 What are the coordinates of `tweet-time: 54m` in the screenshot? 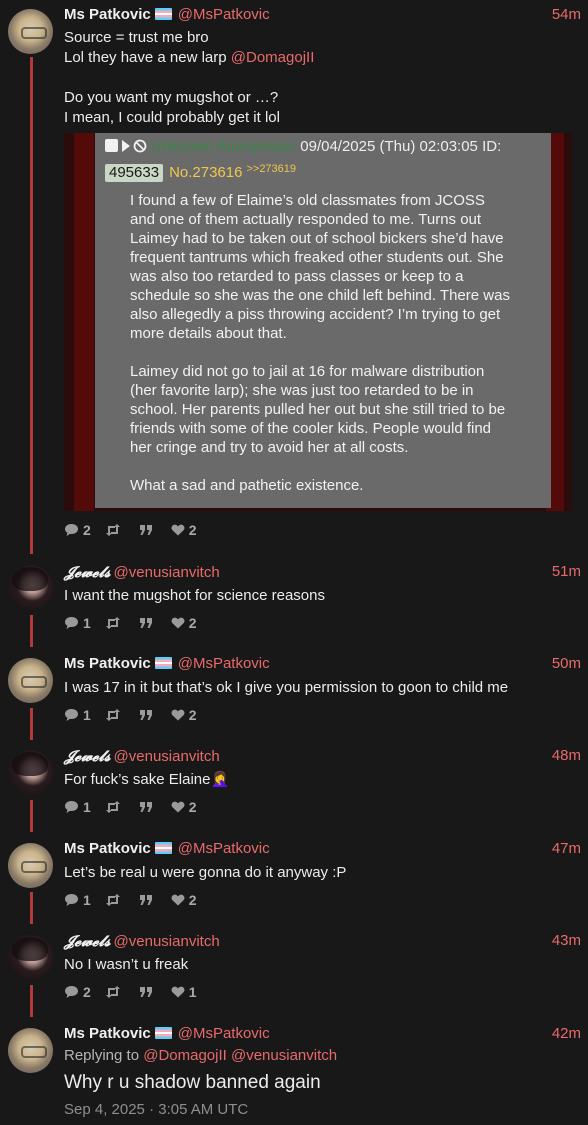 It's located at (566, 15).